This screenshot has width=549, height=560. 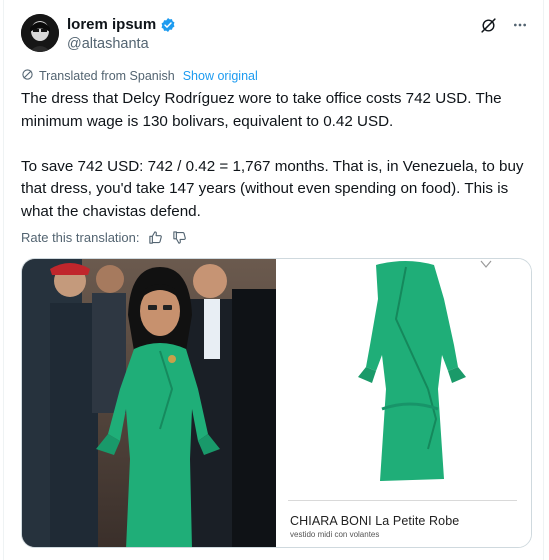 What do you see at coordinates (520, 25) in the screenshot?
I see `more-icon` at bounding box center [520, 25].